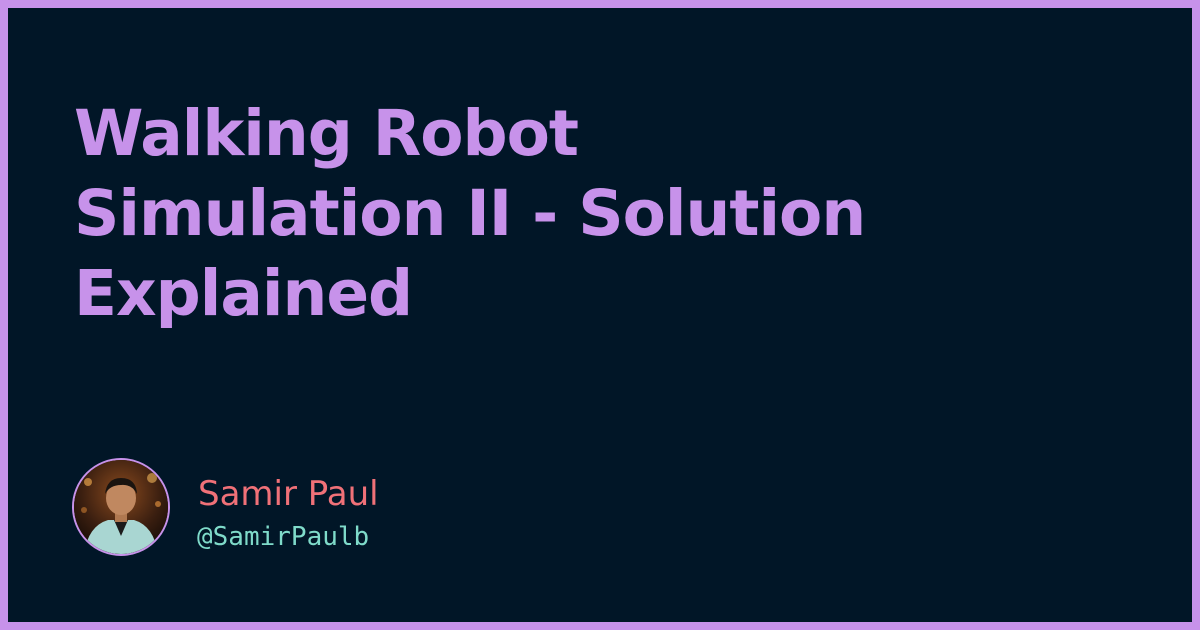  Describe the element at coordinates (283, 537) in the screenshot. I see `author-handle: @SamirPaulb` at that location.